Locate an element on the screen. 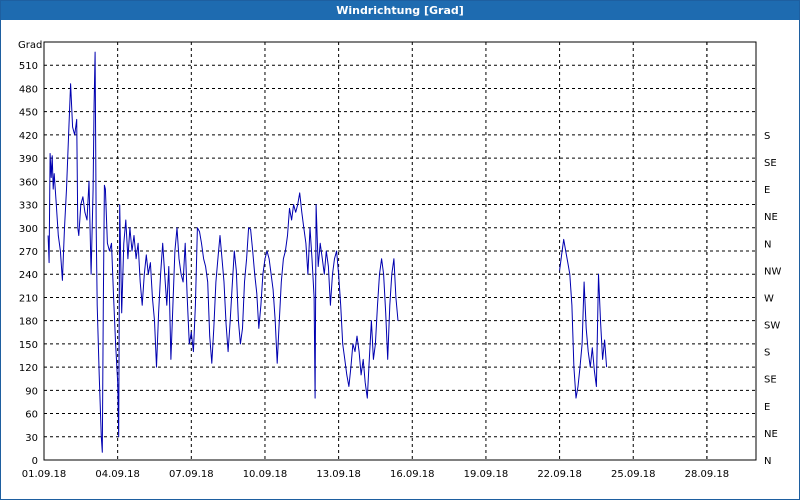  x-tick-label: 25.09.18 is located at coordinates (633, 474).